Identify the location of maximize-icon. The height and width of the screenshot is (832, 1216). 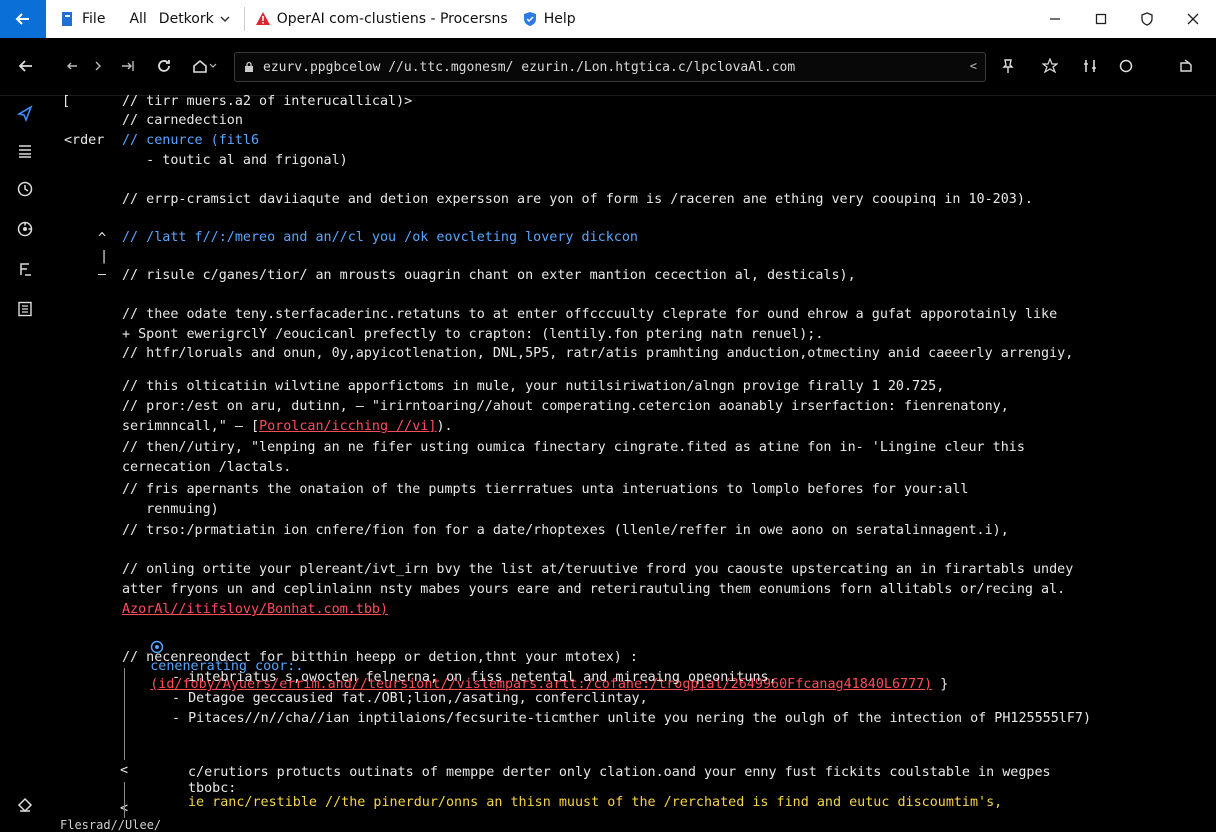
(1101, 19).